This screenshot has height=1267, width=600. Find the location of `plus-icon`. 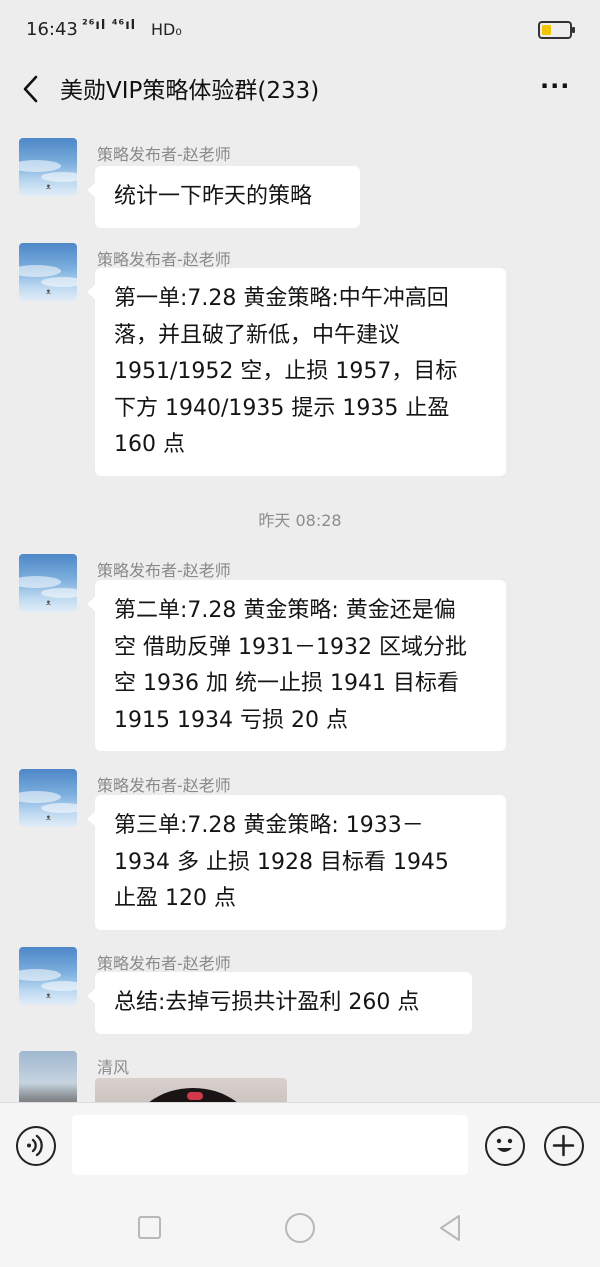

plus-icon is located at coordinates (563, 1145).